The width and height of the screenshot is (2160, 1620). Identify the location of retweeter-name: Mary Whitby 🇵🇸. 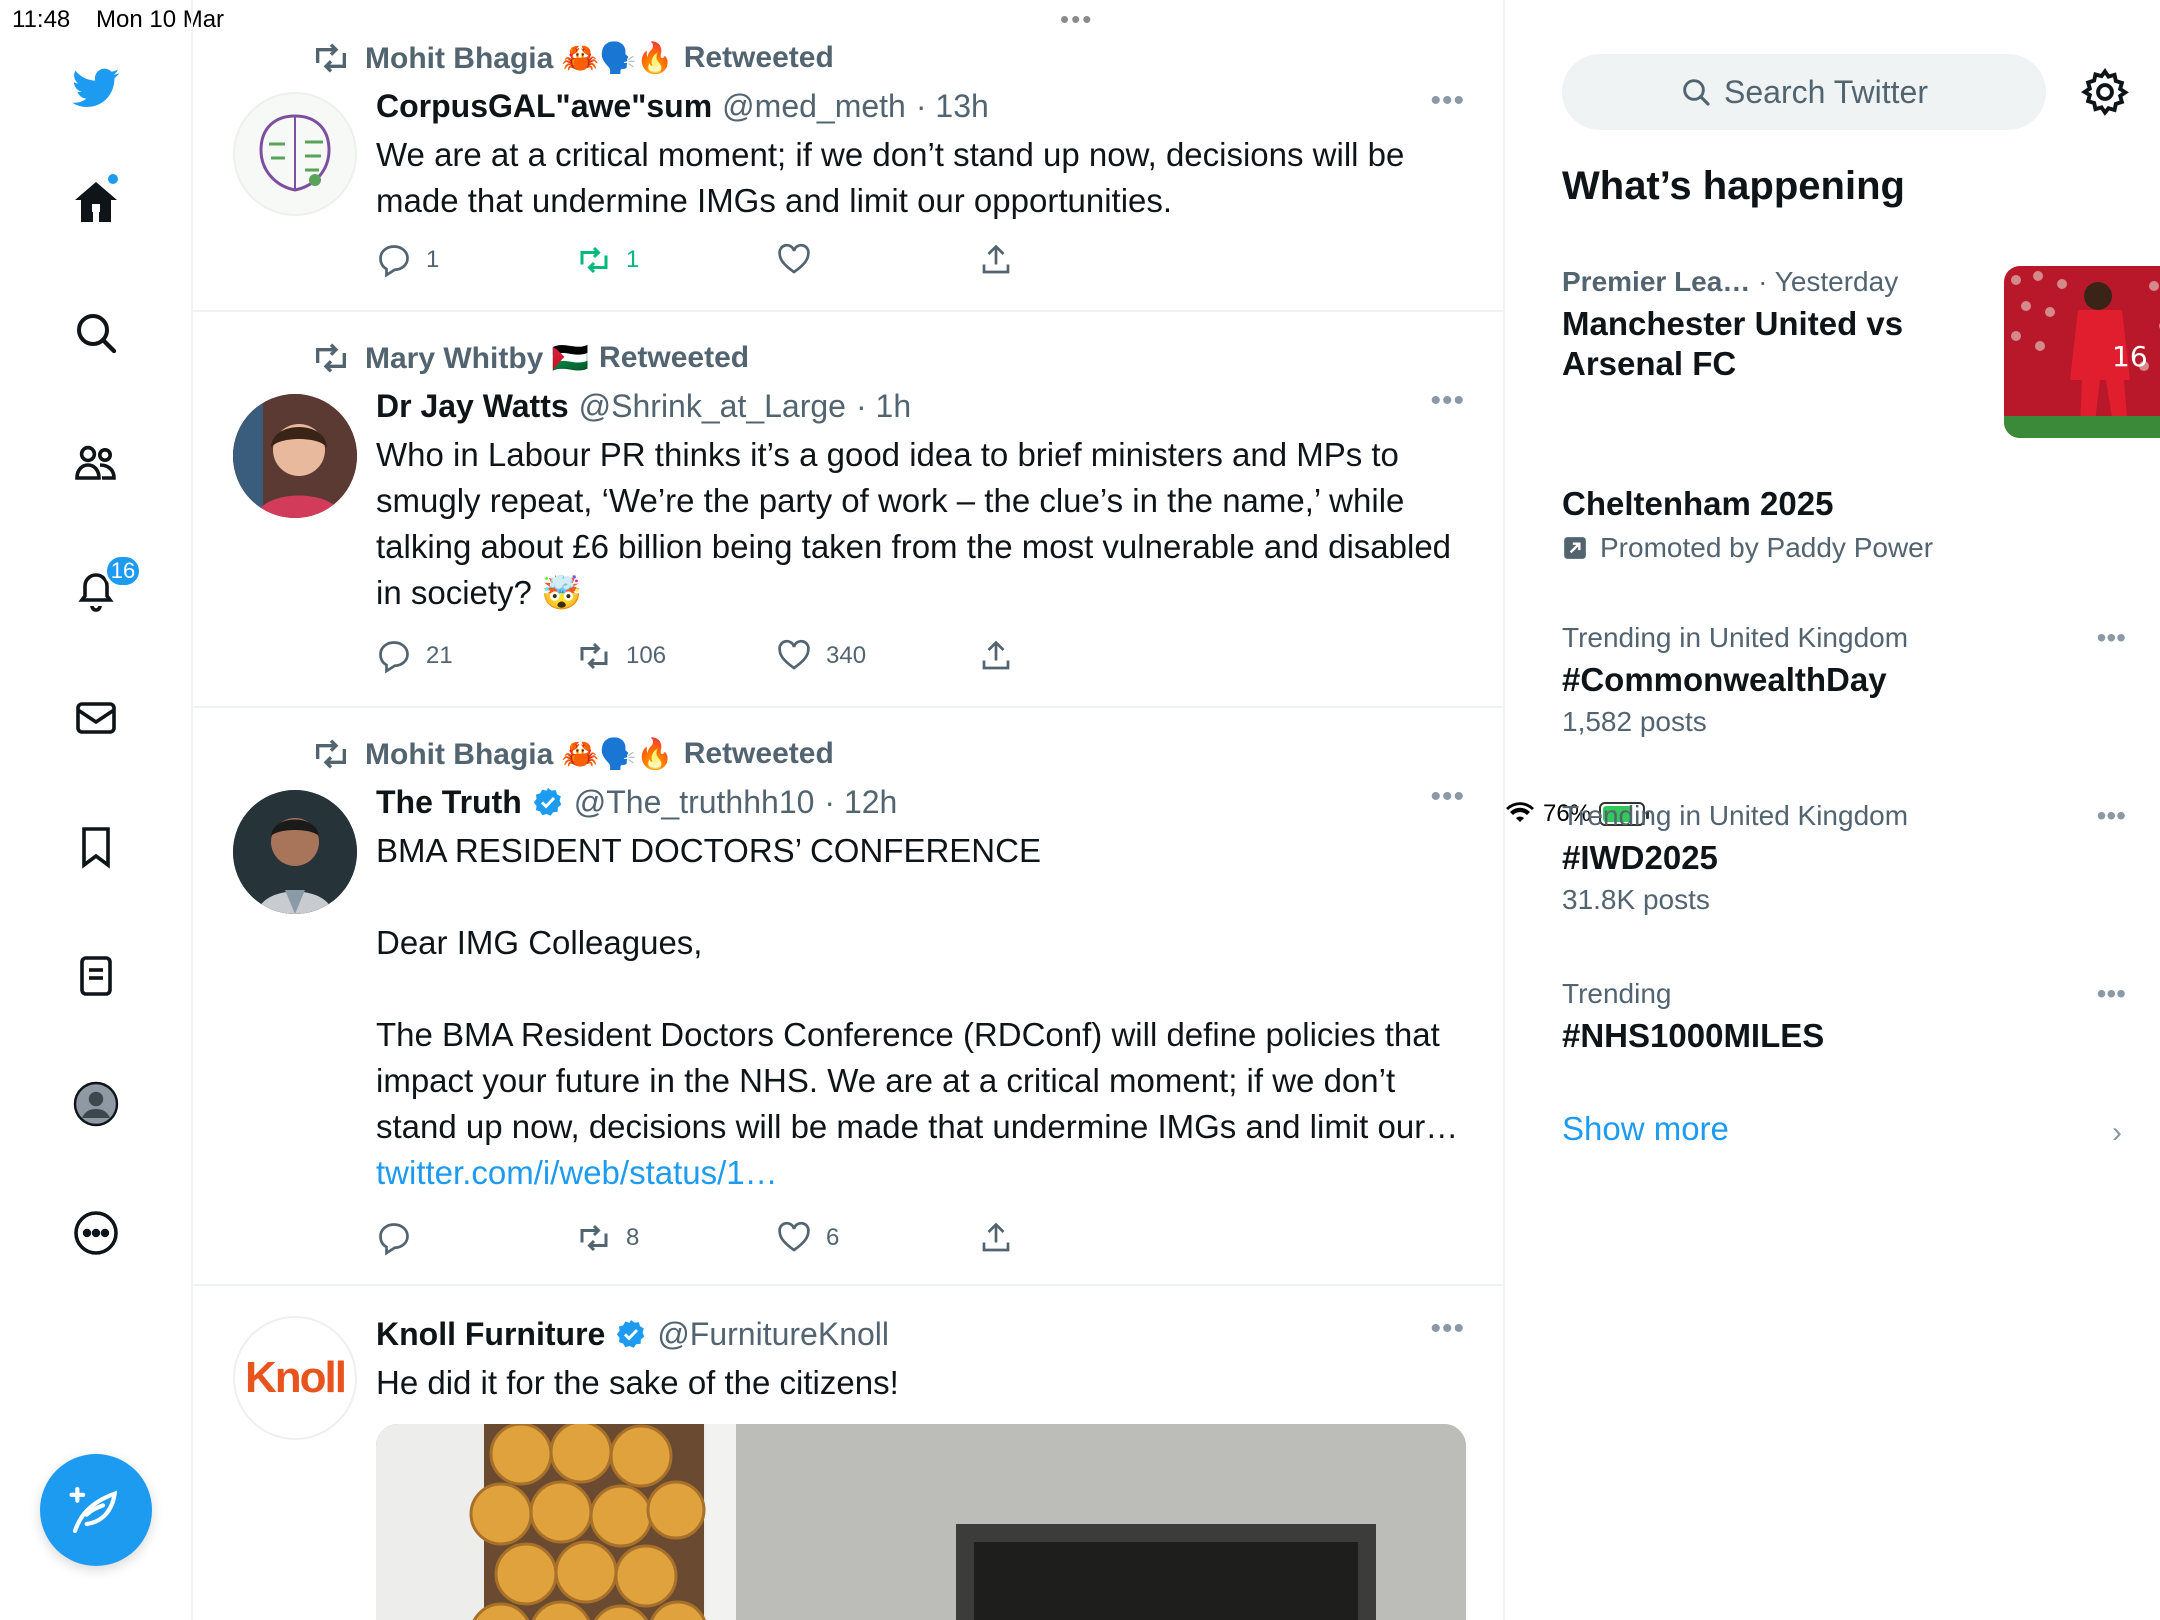
(477, 358).